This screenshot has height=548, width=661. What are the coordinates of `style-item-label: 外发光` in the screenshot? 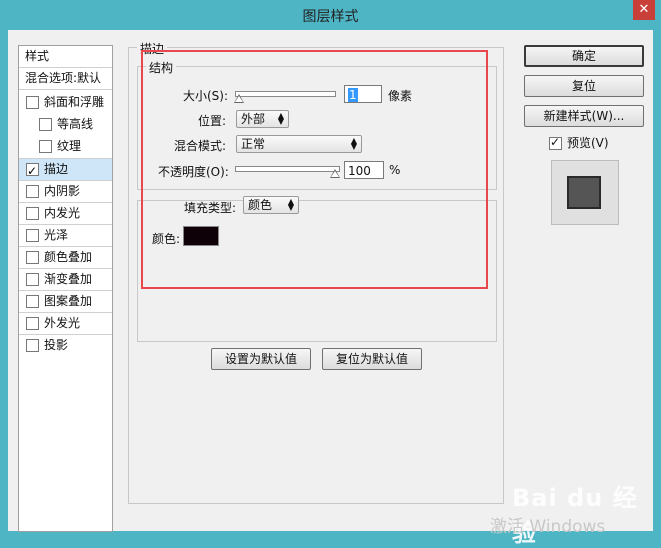 It's located at (62, 323).